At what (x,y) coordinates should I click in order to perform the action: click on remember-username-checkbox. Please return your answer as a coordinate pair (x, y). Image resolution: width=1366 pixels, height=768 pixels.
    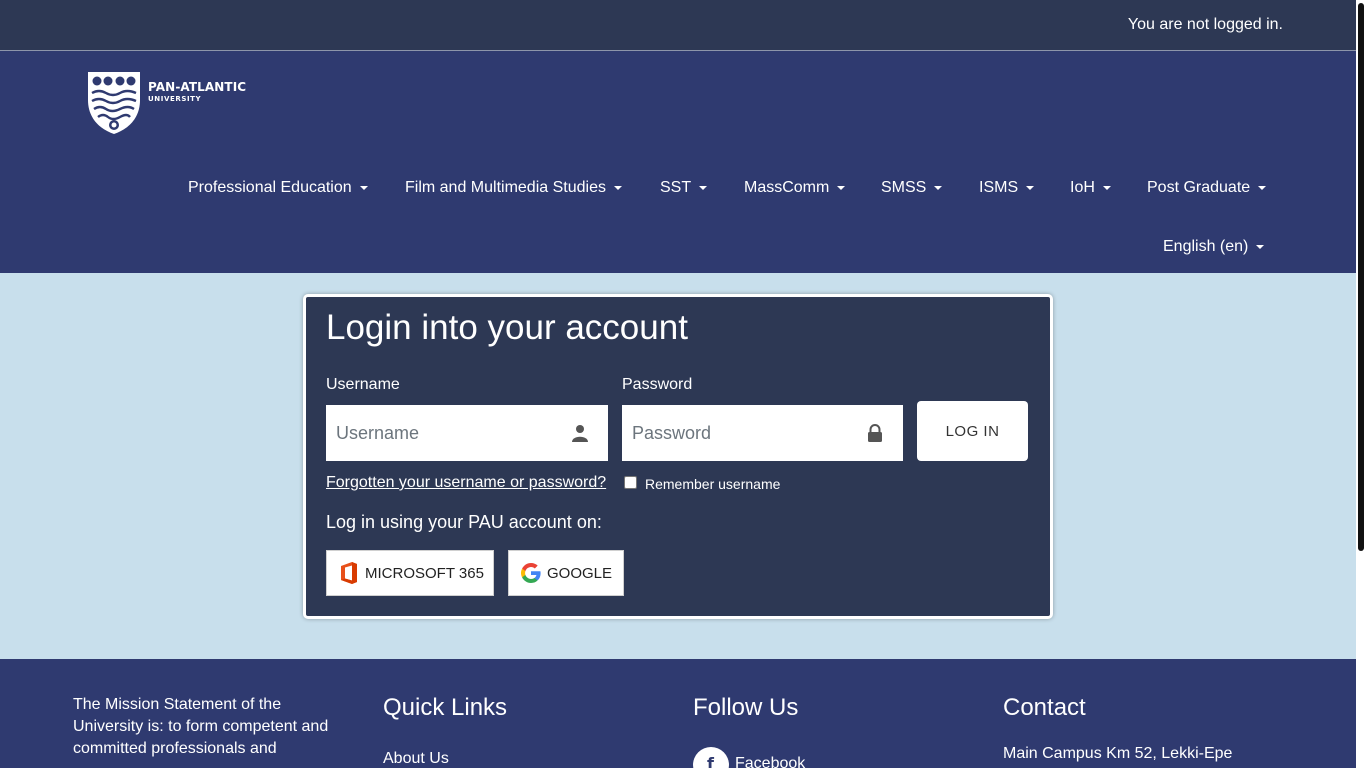
    Looking at the image, I should click on (630, 482).